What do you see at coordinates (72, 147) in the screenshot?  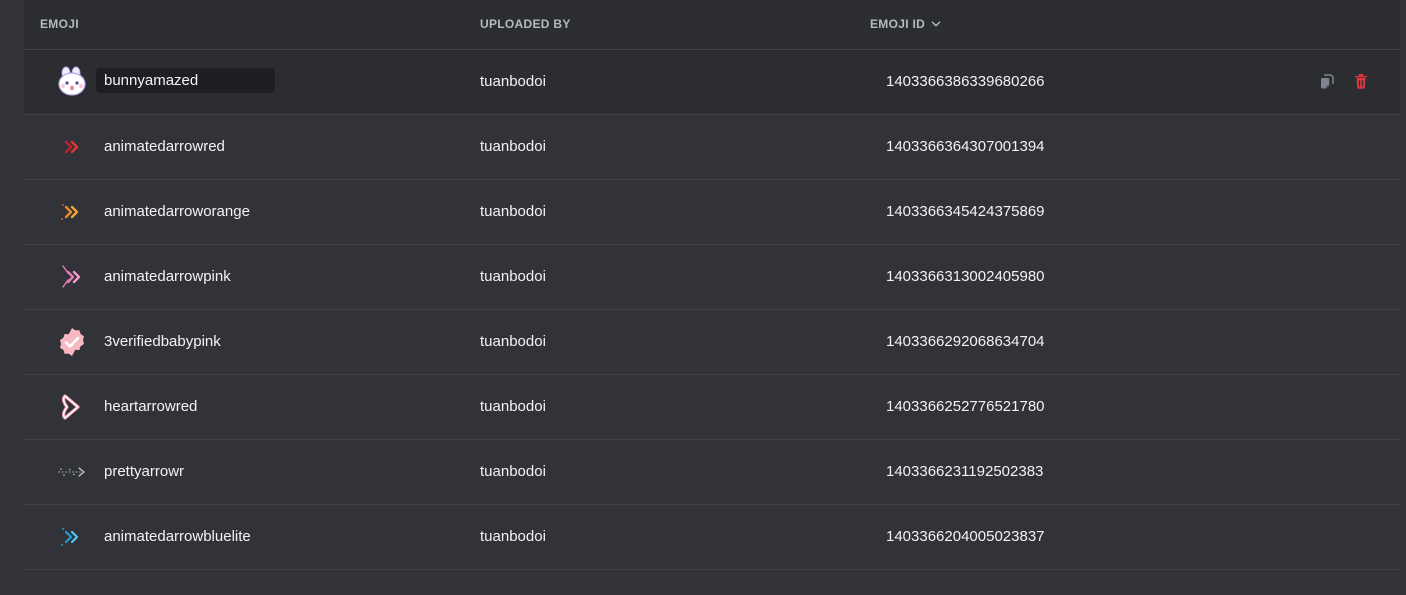 I see `red-arrow-emoji-icon` at bounding box center [72, 147].